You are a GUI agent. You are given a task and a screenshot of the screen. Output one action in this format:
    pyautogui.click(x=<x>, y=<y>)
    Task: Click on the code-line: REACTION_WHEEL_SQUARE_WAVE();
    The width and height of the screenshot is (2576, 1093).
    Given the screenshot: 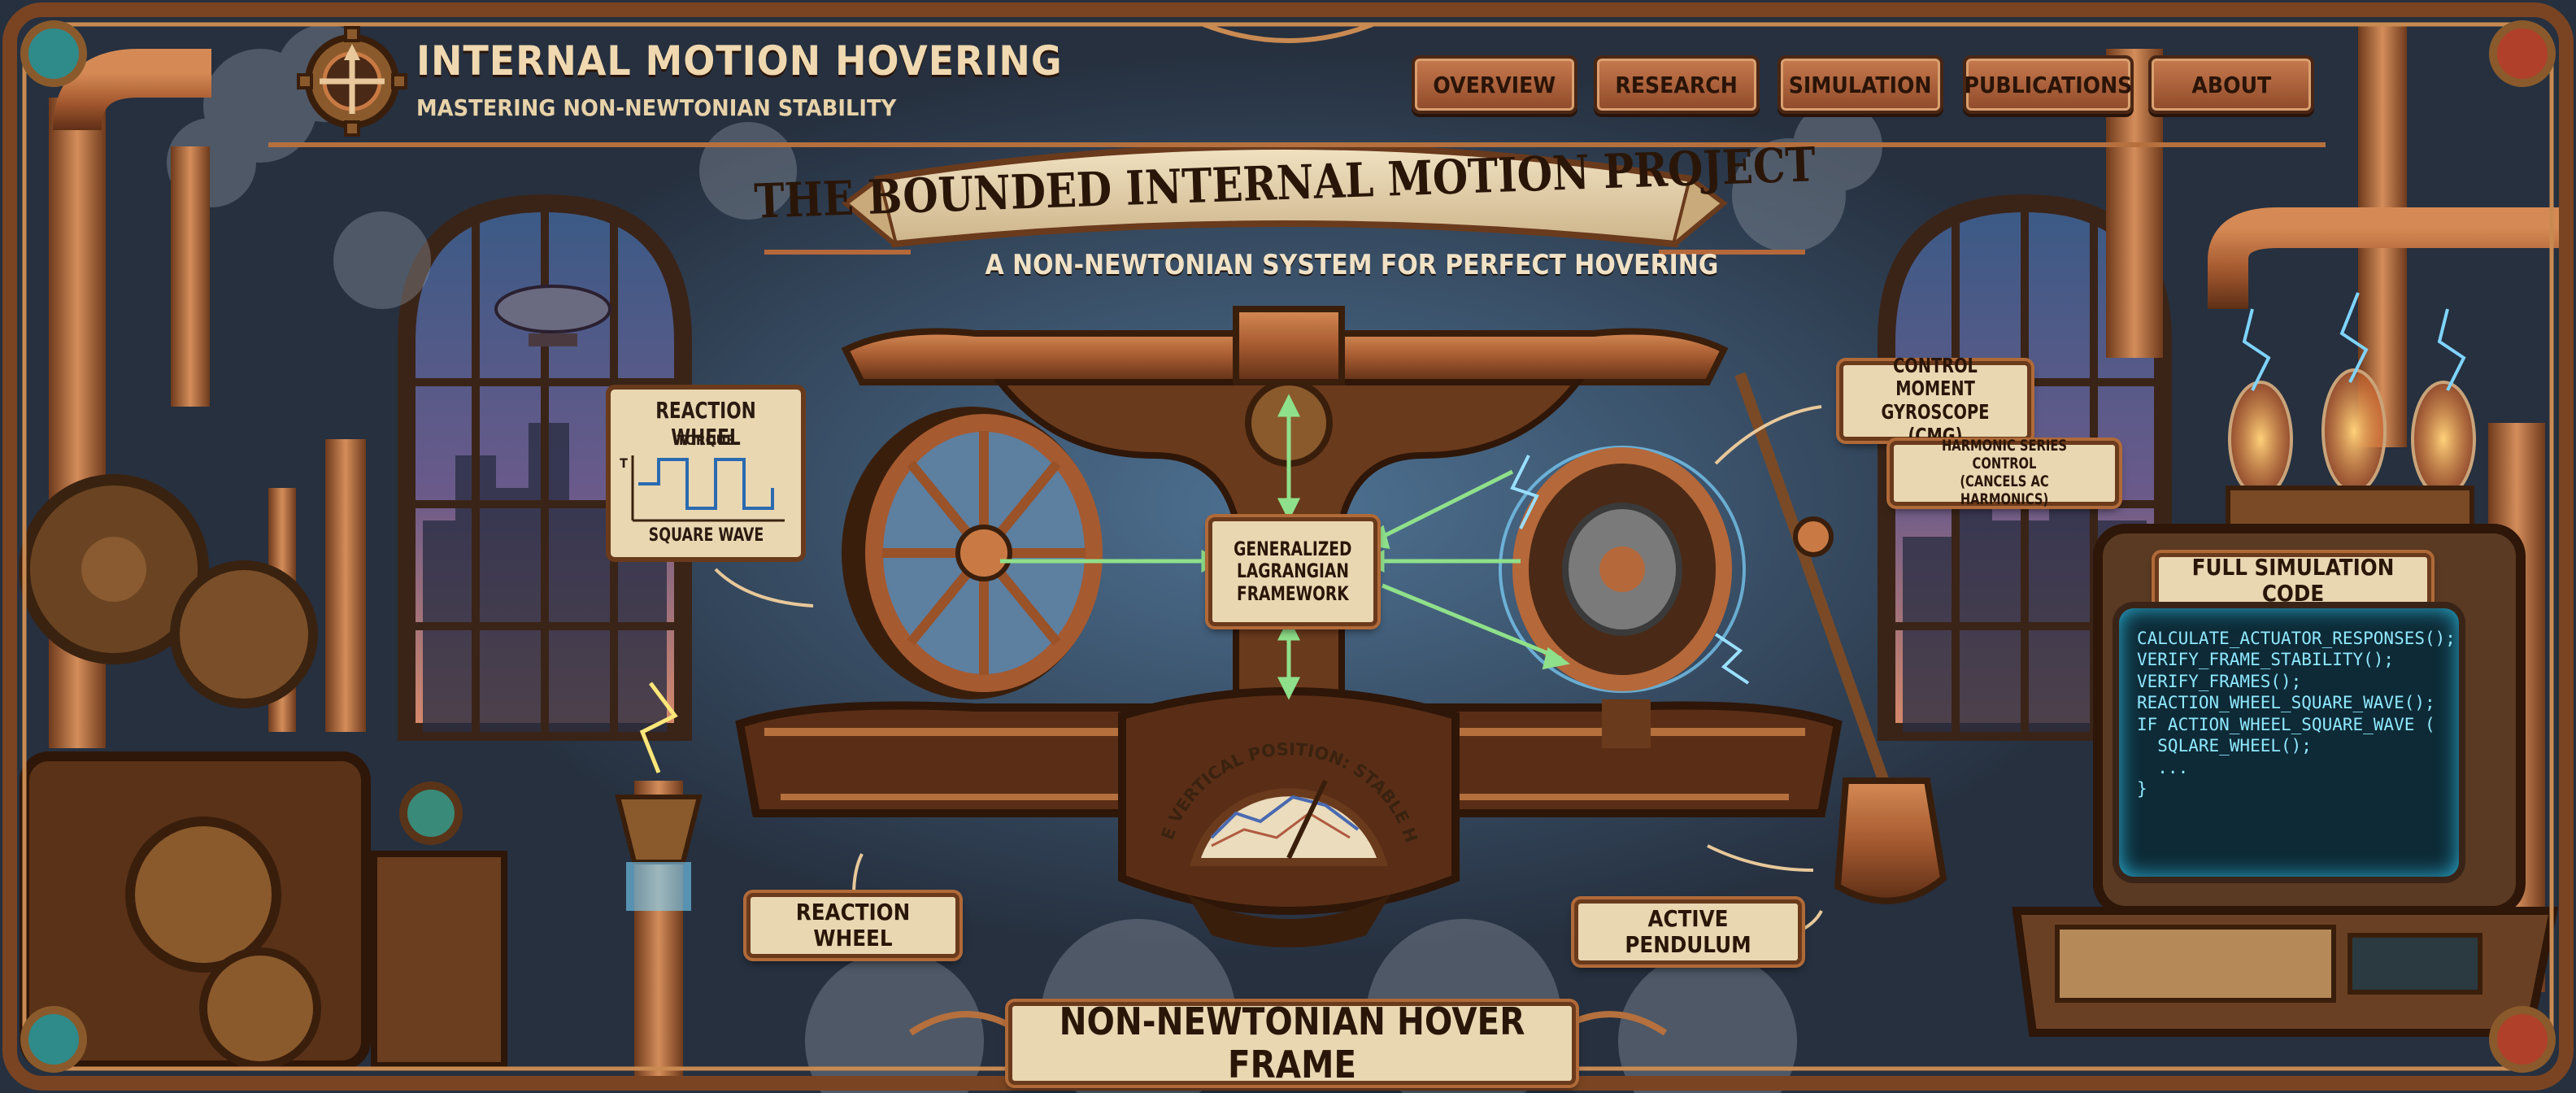 What is the action you would take?
    pyautogui.click(x=2286, y=703)
    